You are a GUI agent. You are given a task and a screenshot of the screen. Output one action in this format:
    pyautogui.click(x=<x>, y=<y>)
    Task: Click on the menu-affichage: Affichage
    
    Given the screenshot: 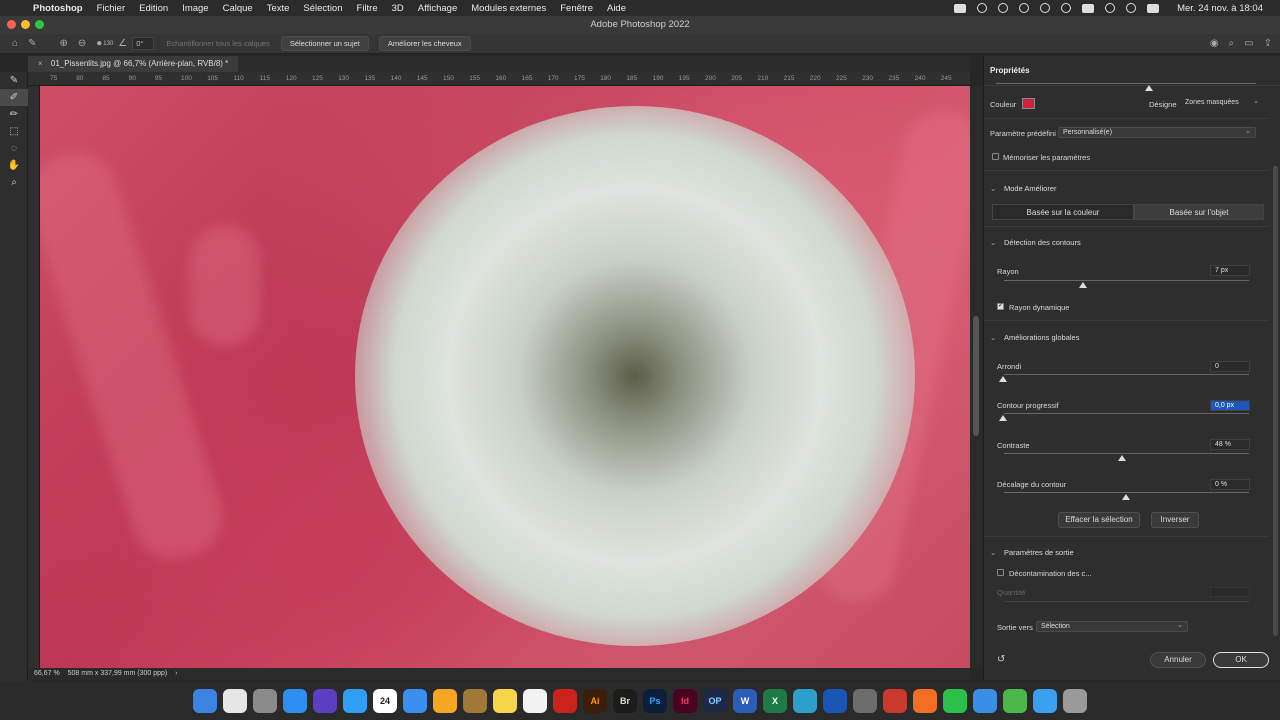 What is the action you would take?
    pyautogui.click(x=437, y=8)
    